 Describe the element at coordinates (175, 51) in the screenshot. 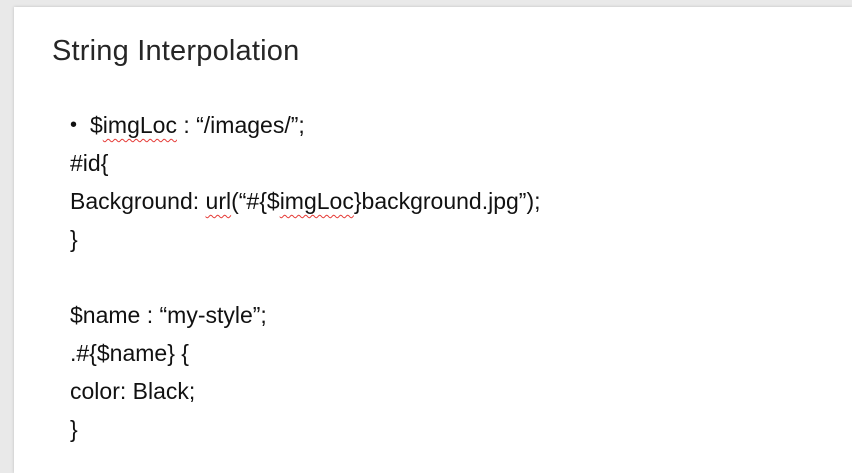

I see `slide-title: String Interpolation` at that location.